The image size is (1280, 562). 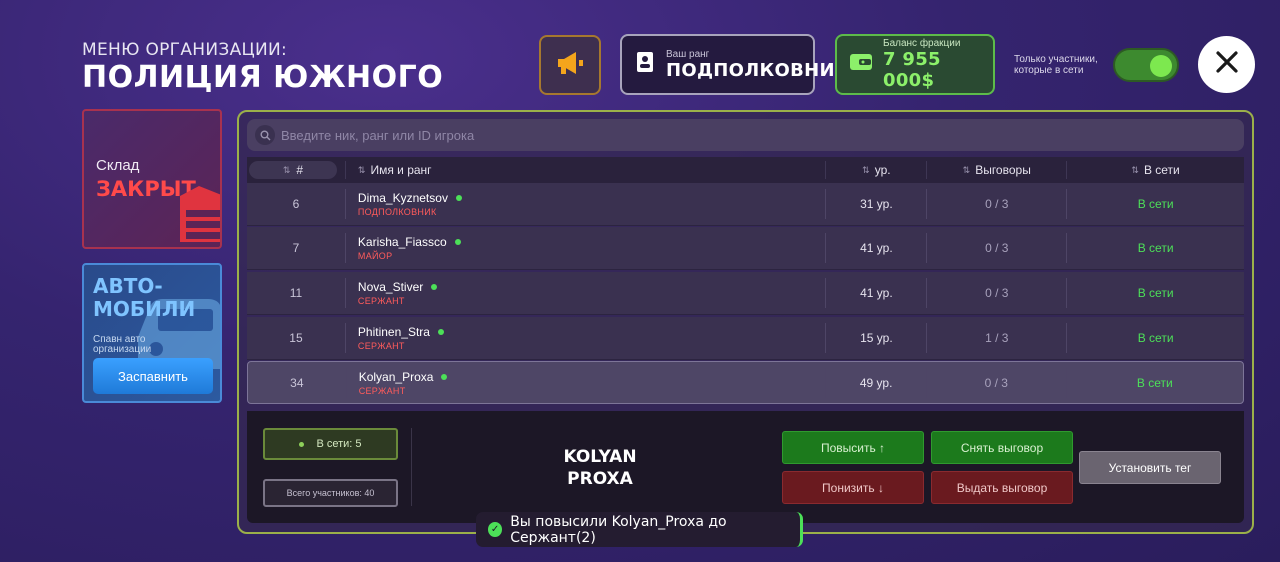 I want to click on online-dot-icon, so click(x=302, y=444).